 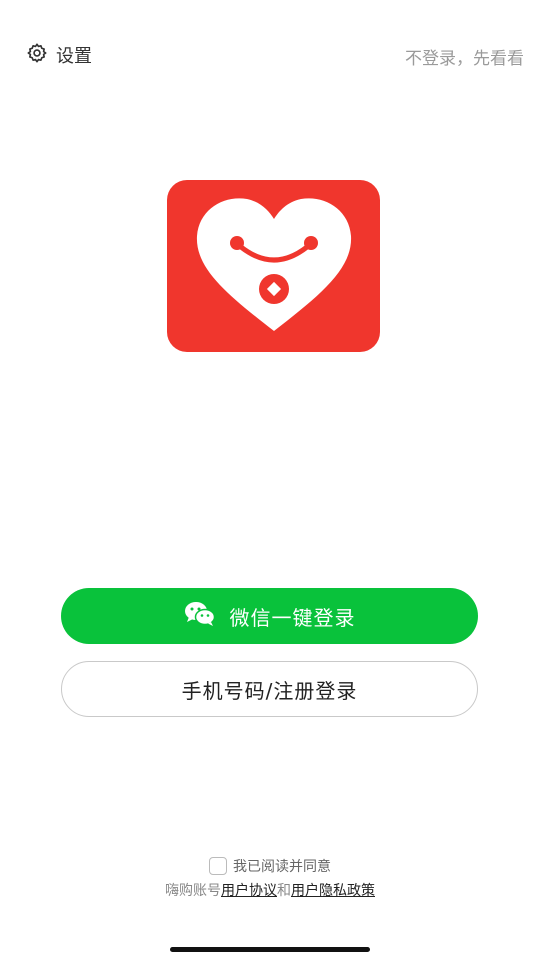 I want to click on terms-prefix: 嗨购账号, so click(x=193, y=891).